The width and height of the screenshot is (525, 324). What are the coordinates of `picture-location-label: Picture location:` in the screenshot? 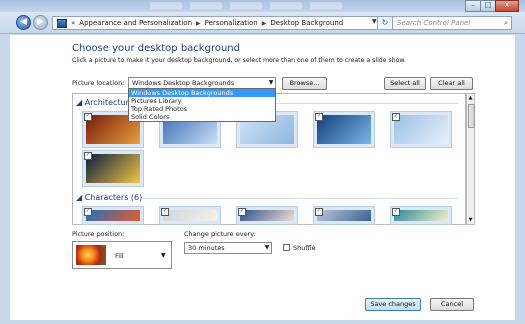 It's located at (98, 83).